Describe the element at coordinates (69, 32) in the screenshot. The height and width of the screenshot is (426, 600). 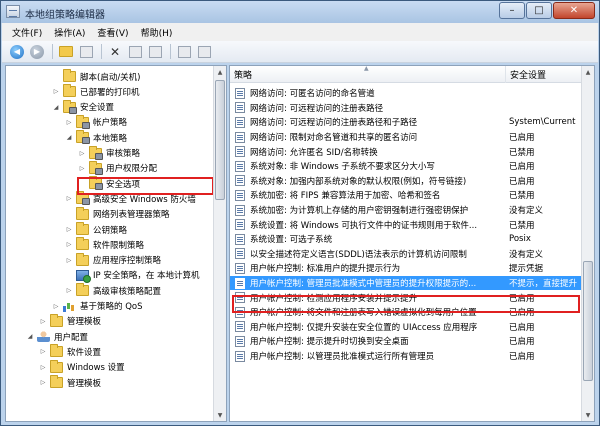
I see `menu-action: 操作(A)` at that location.